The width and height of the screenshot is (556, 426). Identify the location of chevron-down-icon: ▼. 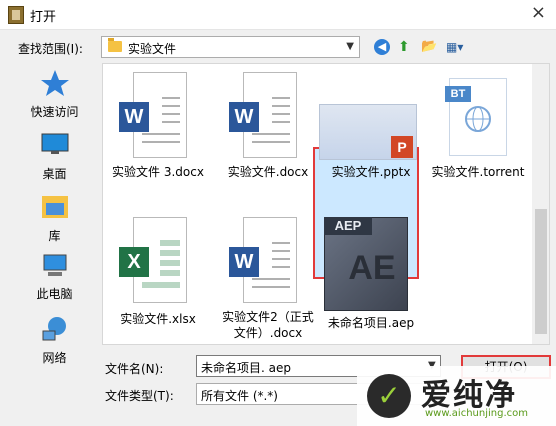
(350, 46).